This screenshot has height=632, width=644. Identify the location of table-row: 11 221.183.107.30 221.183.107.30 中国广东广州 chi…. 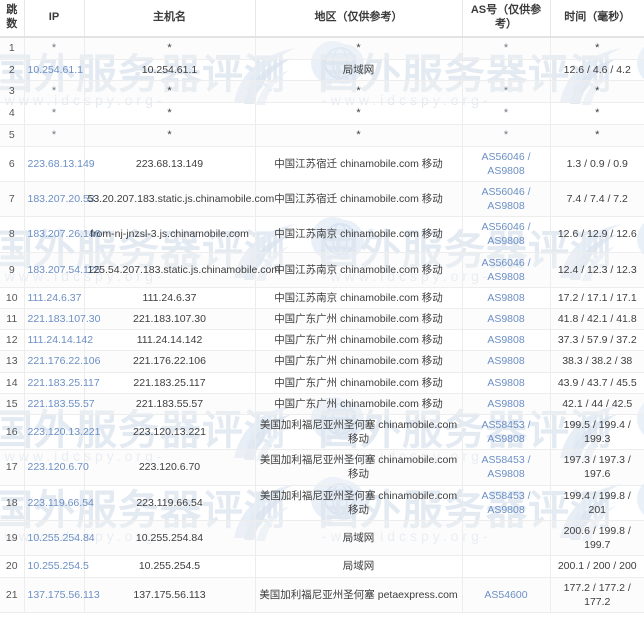
(322, 319).